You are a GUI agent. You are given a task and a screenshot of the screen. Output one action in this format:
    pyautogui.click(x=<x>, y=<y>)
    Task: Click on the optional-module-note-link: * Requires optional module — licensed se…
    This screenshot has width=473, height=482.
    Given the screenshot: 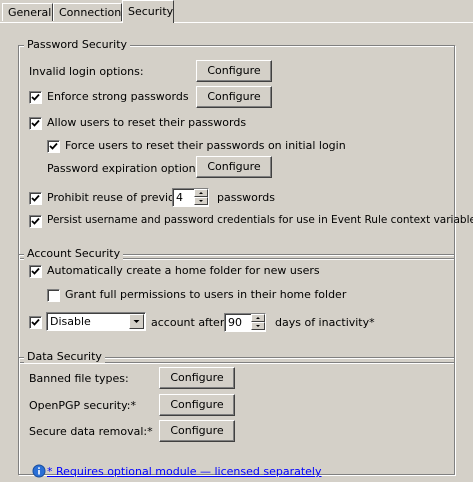 What is the action you would take?
    pyautogui.click(x=184, y=471)
    